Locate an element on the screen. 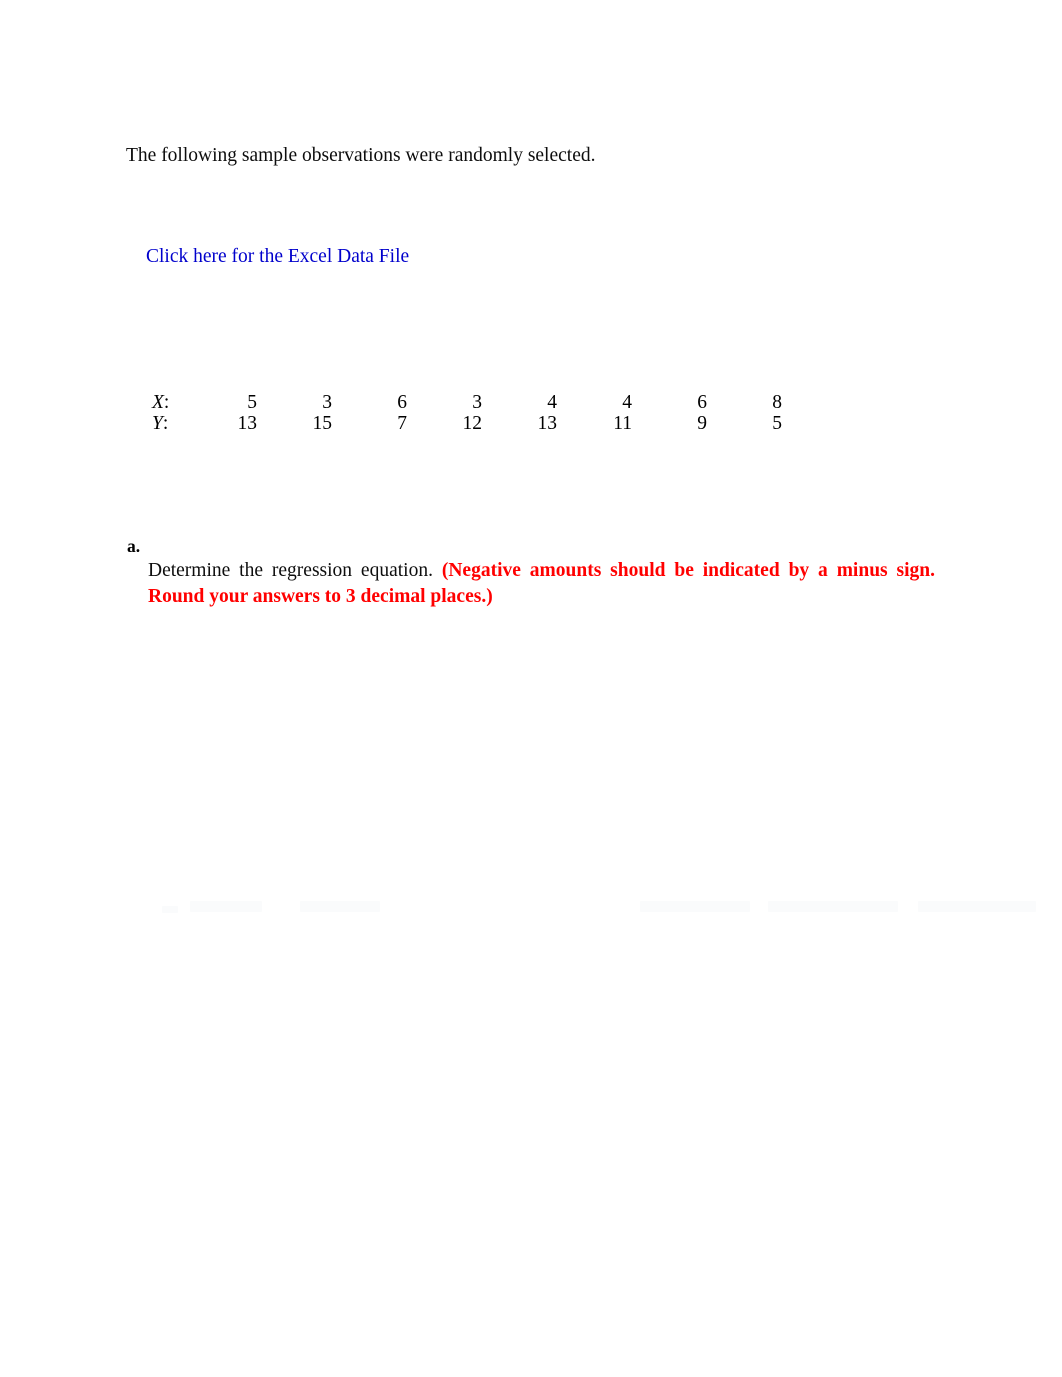 This screenshot has height=1377, width=1062. variable-x-symbol: X is located at coordinates (158, 402).